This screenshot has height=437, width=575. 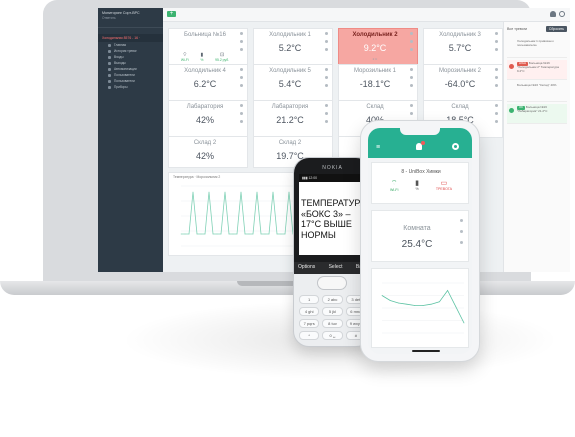 I want to click on notification-item: Больница №16 "Склад" 40%, so click(x=537, y=92).